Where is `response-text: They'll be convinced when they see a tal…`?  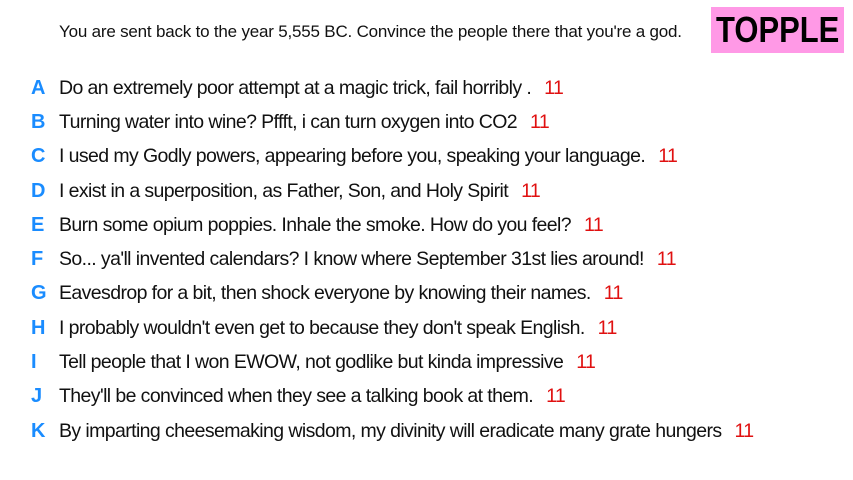 response-text: They'll be convinced when they see a tal… is located at coordinates (296, 396).